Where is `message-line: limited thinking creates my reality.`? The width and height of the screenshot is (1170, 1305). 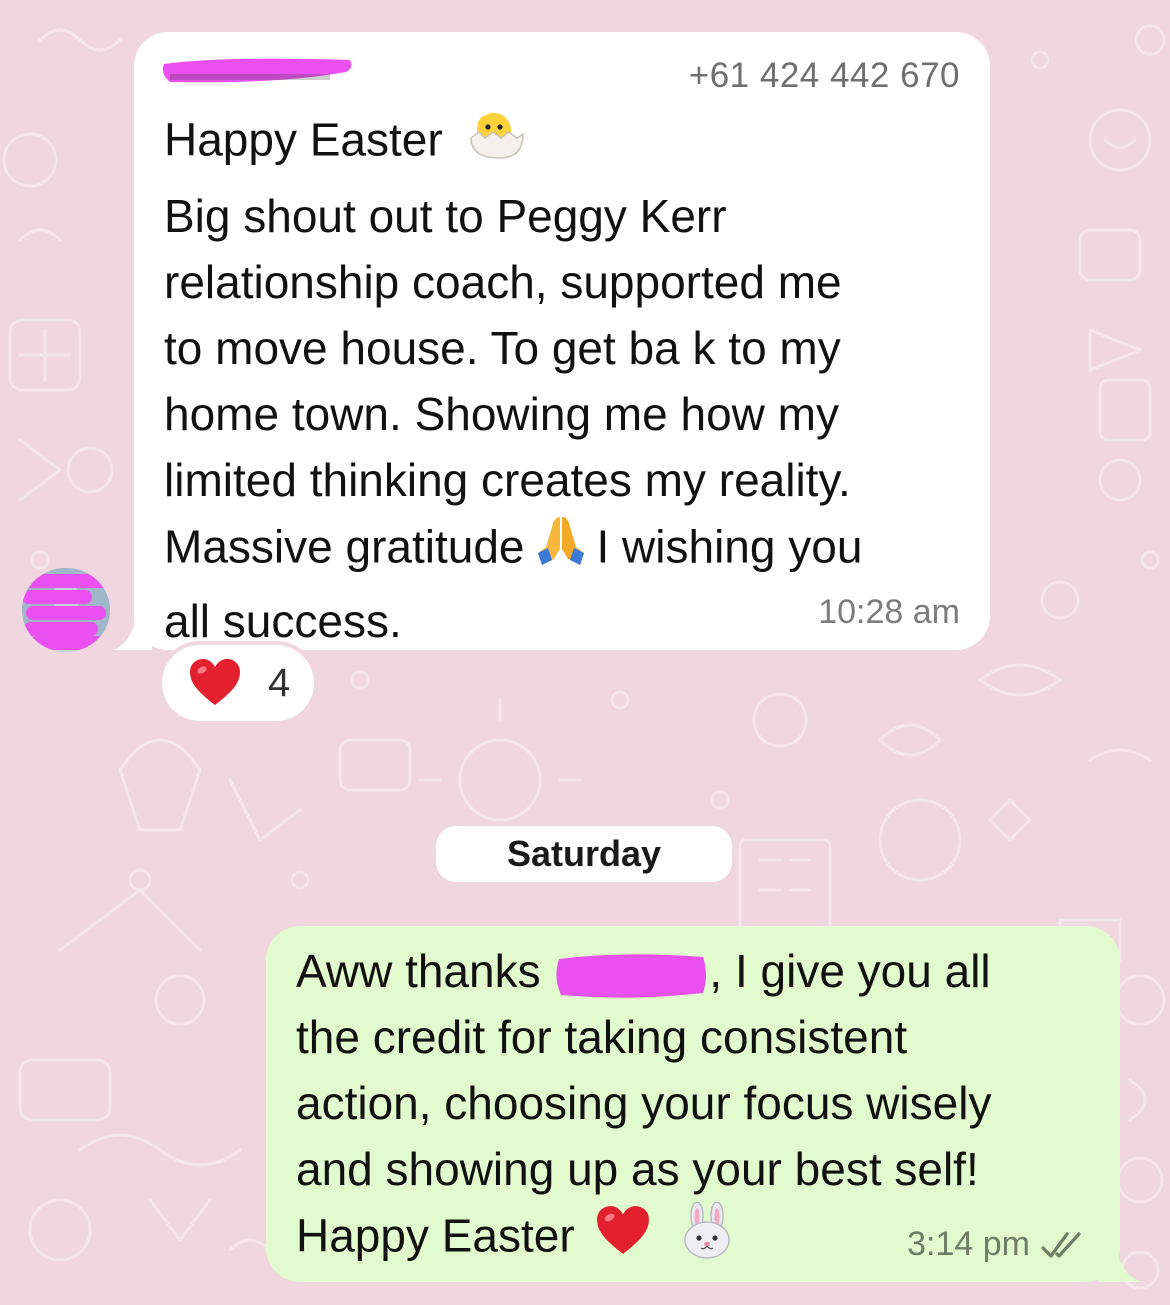
message-line: limited thinking creates my reality. is located at coordinates (507, 480).